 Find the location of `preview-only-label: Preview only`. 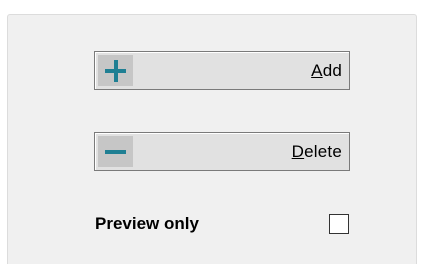

preview-only-label: Preview only is located at coordinates (147, 223).